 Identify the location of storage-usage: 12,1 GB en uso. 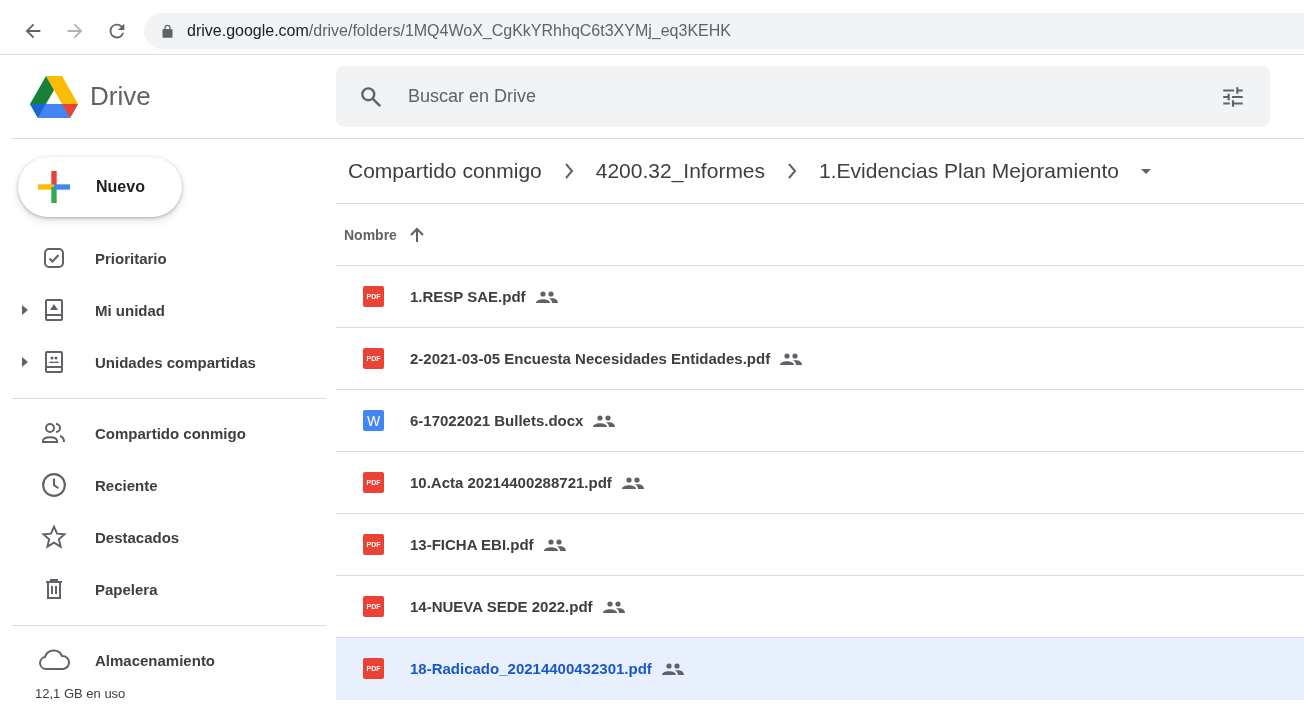
(80, 693).